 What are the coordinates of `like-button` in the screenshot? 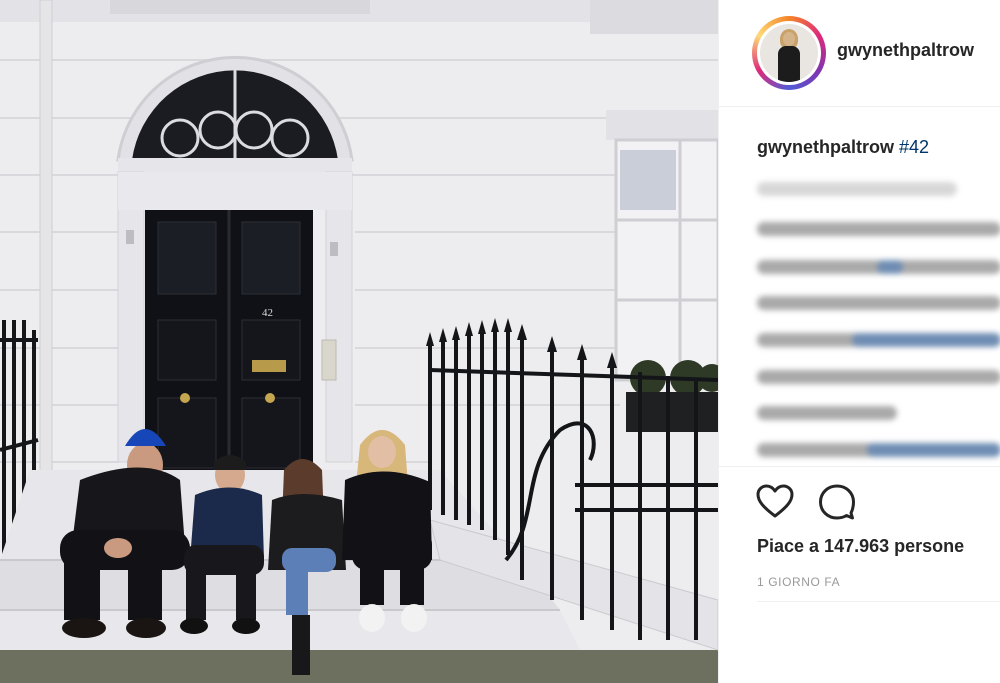 It's located at (775, 502).